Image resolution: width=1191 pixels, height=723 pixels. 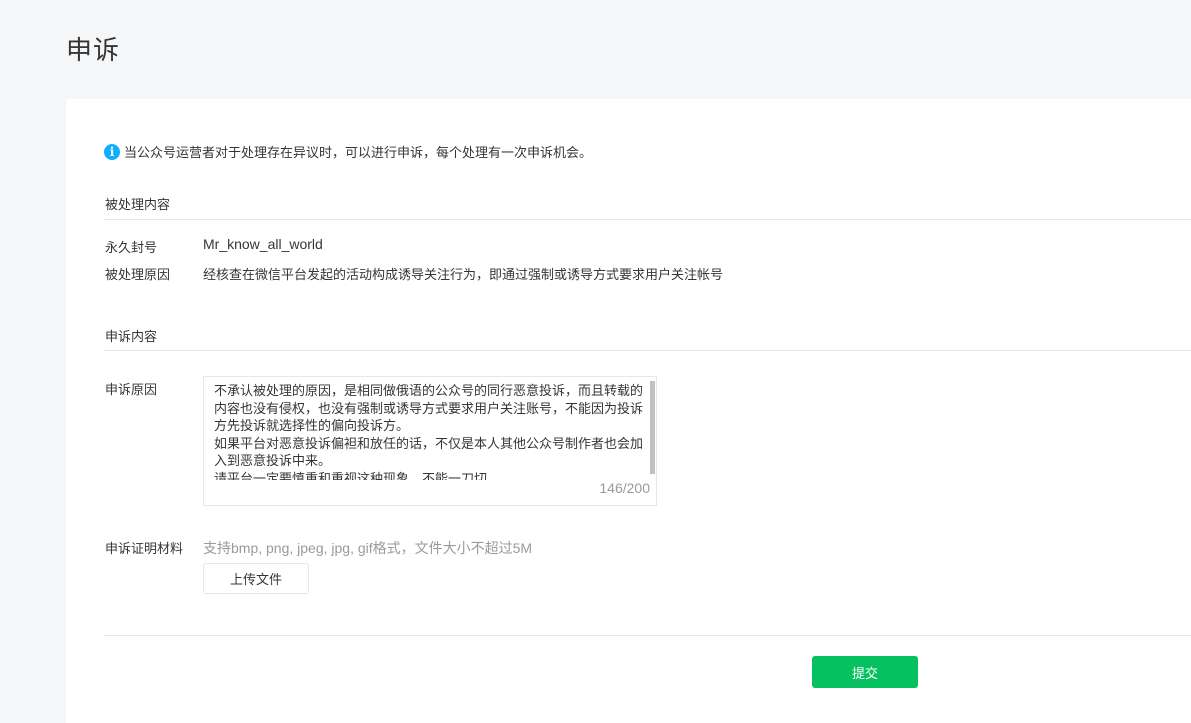 What do you see at coordinates (144, 548) in the screenshot?
I see `evidence-label: 申诉证明材料` at bounding box center [144, 548].